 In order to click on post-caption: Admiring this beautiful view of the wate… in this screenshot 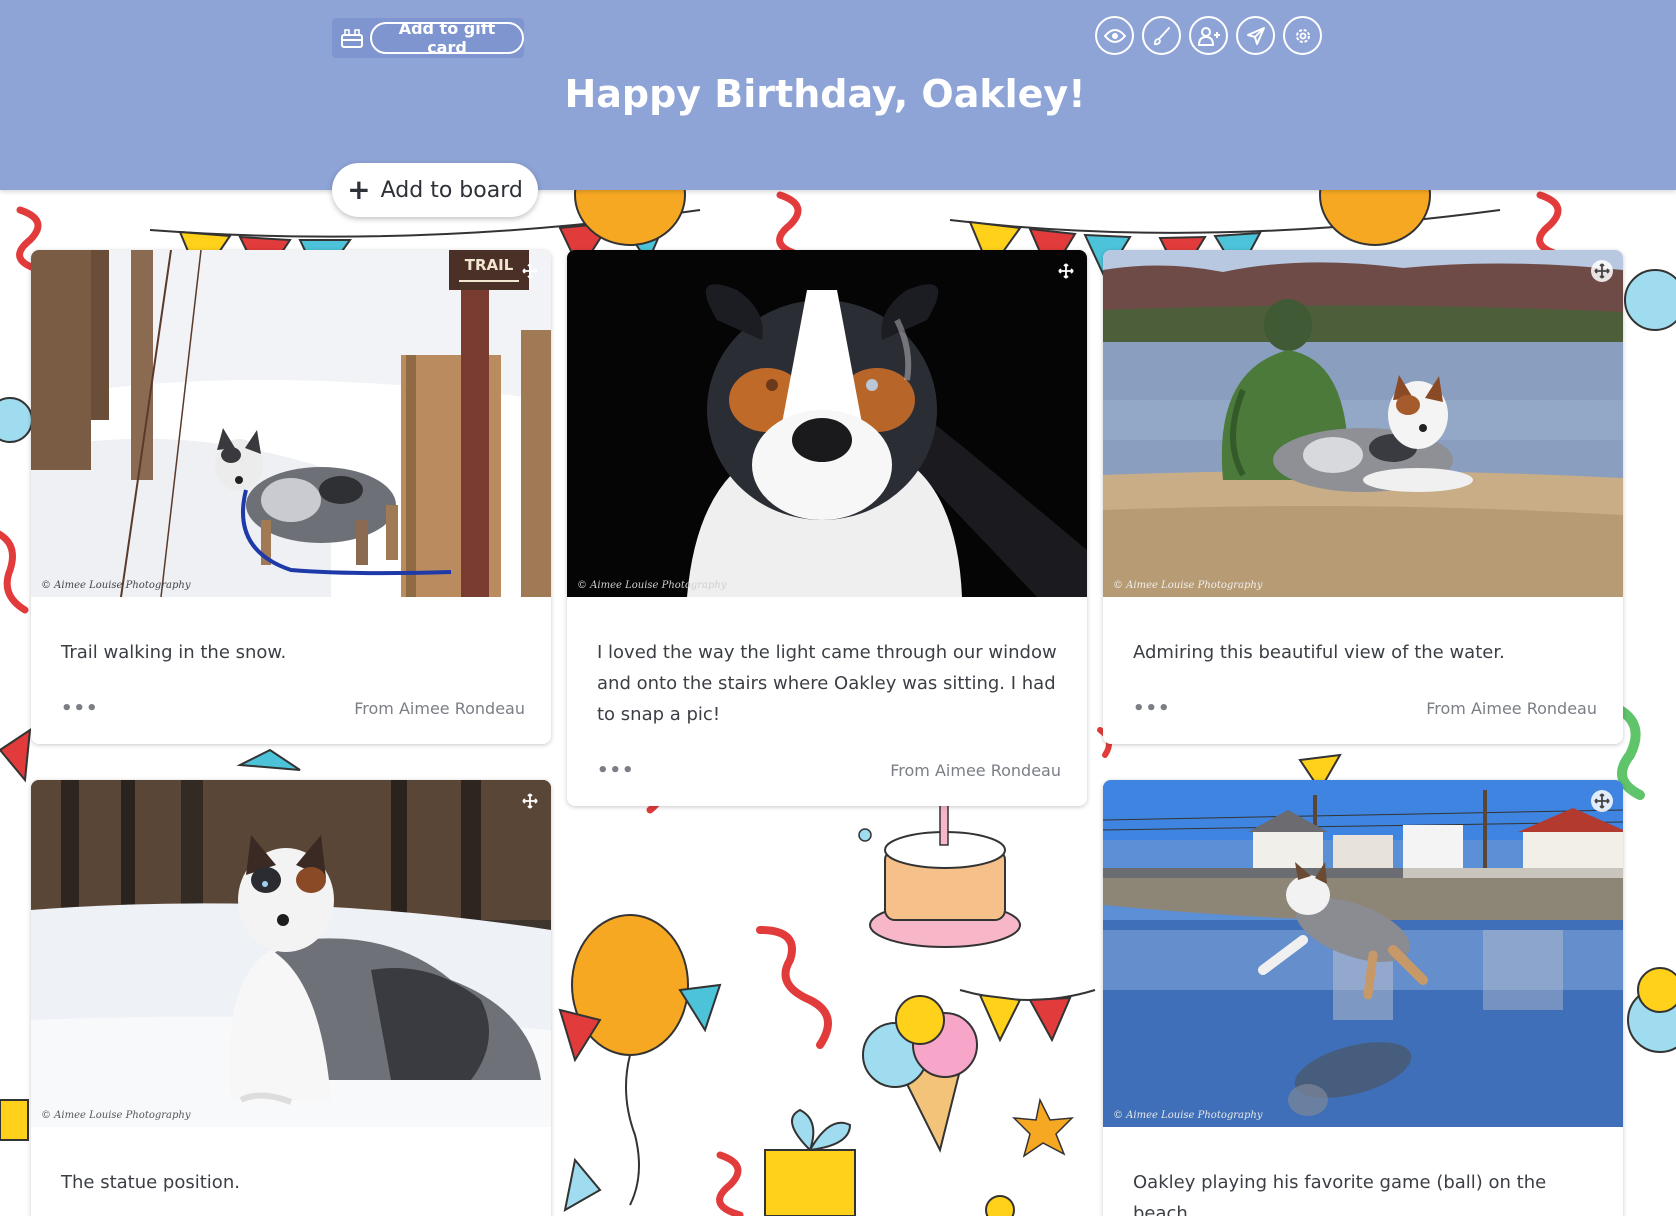, I will do `click(1319, 652)`.